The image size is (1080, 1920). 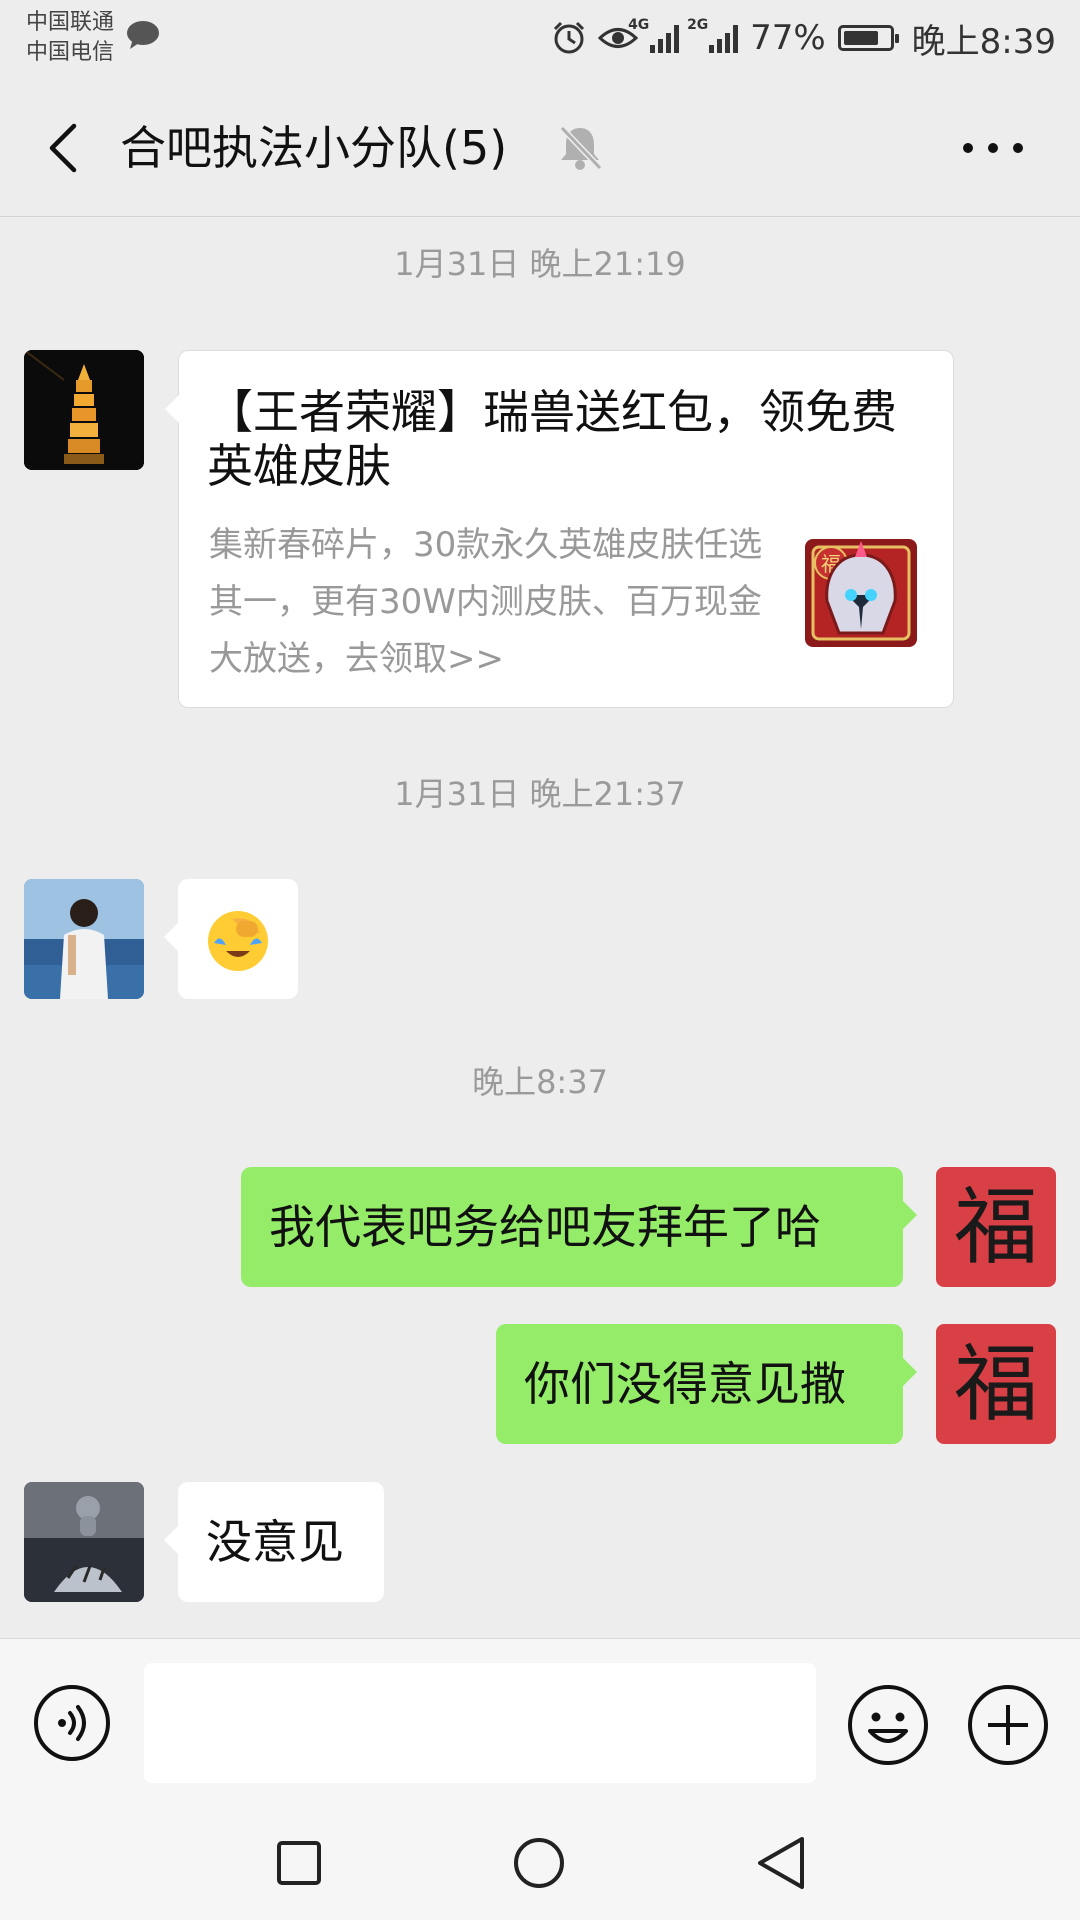 What do you see at coordinates (788, 38) in the screenshot?
I see `battery-percent: 77%` at bounding box center [788, 38].